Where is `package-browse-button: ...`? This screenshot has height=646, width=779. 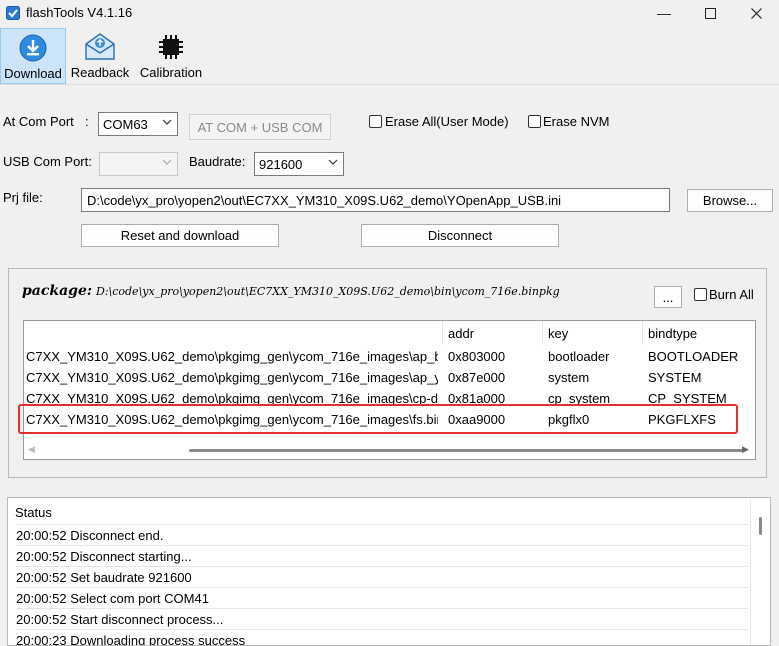
package-browse-button: ... is located at coordinates (668, 297).